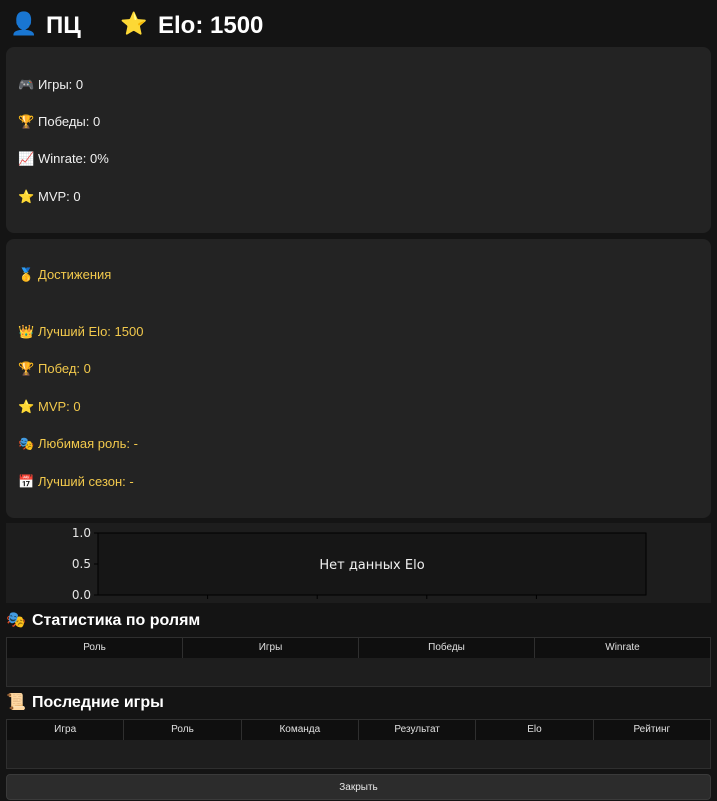 The width and height of the screenshot is (717, 801). I want to click on profile-header: 👤 ПЦ ⭐ Elo: 1500, so click(358, 24).